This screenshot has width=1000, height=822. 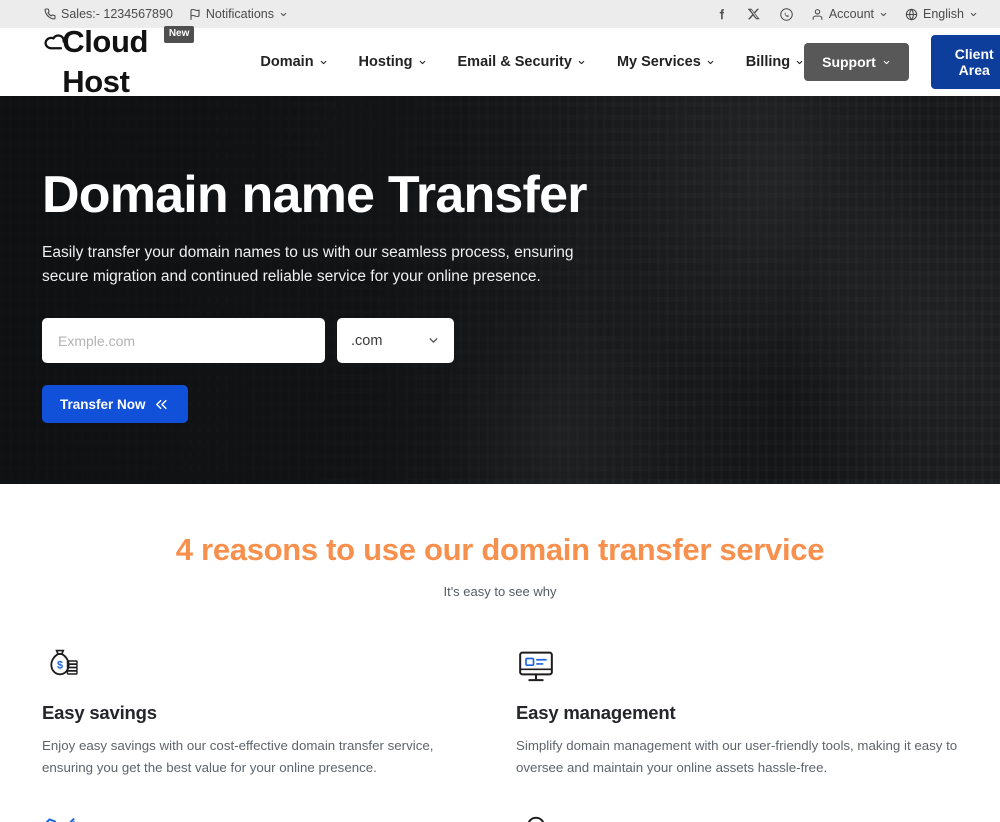 I want to click on site-logo: Cloud Host New, so click(x=119, y=62).